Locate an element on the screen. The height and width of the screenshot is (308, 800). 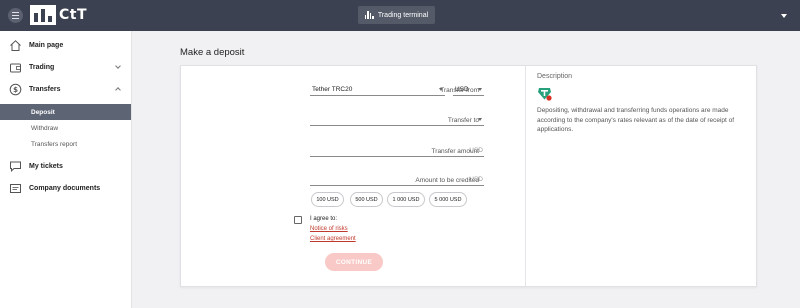
logo-text: CtT is located at coordinates (73, 15).